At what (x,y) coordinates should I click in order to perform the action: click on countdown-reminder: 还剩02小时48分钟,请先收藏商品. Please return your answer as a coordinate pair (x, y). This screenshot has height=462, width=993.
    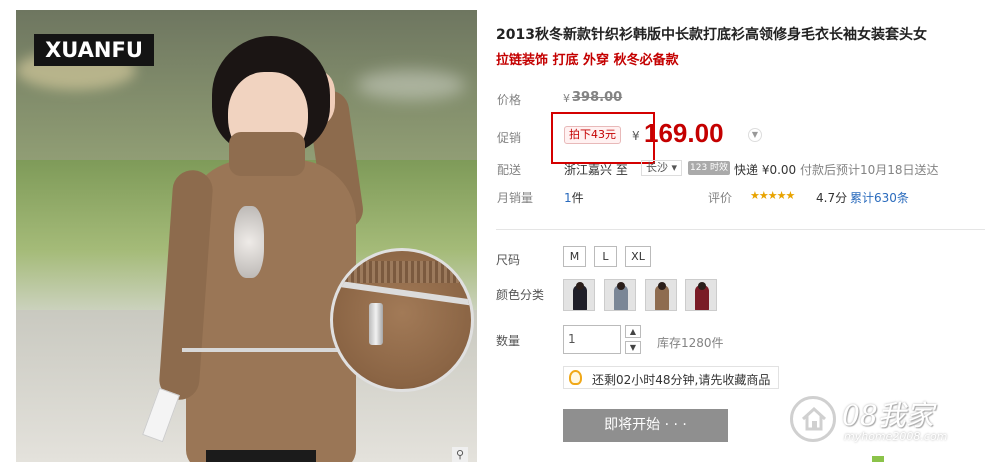
    Looking at the image, I should click on (671, 377).